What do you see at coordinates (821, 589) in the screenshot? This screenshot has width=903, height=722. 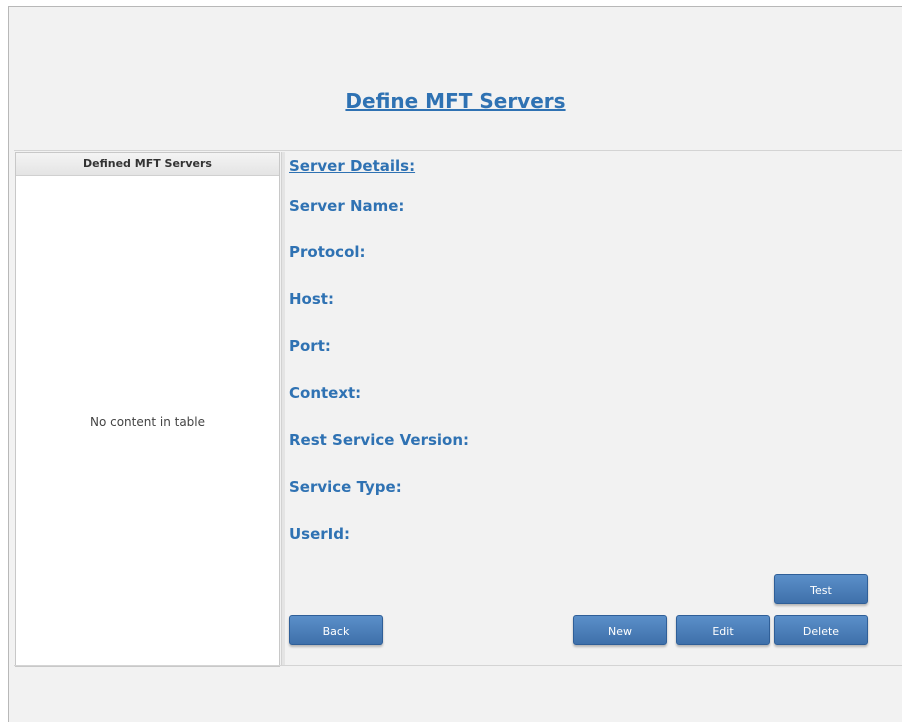 I see `test-button: Test` at bounding box center [821, 589].